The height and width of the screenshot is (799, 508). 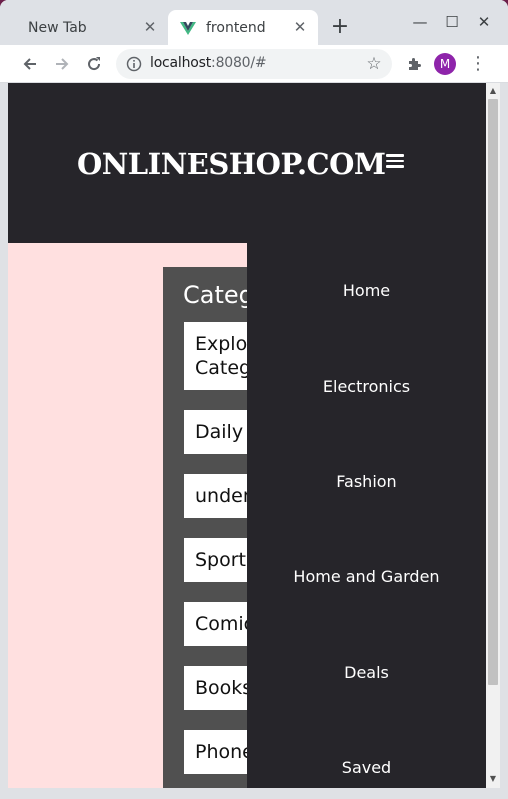 What do you see at coordinates (493, 392) in the screenshot?
I see `scroll-thumb` at bounding box center [493, 392].